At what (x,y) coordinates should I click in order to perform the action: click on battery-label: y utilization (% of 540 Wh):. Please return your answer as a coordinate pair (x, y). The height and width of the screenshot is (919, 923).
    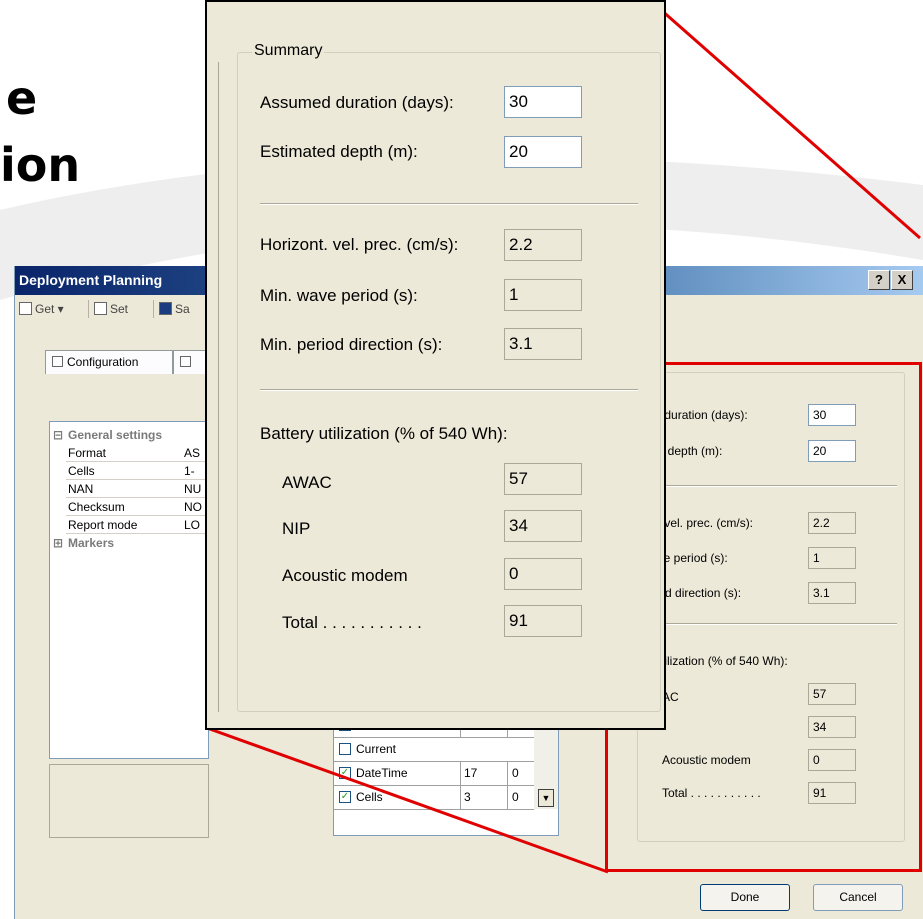
    Looking at the image, I should click on (716, 661).